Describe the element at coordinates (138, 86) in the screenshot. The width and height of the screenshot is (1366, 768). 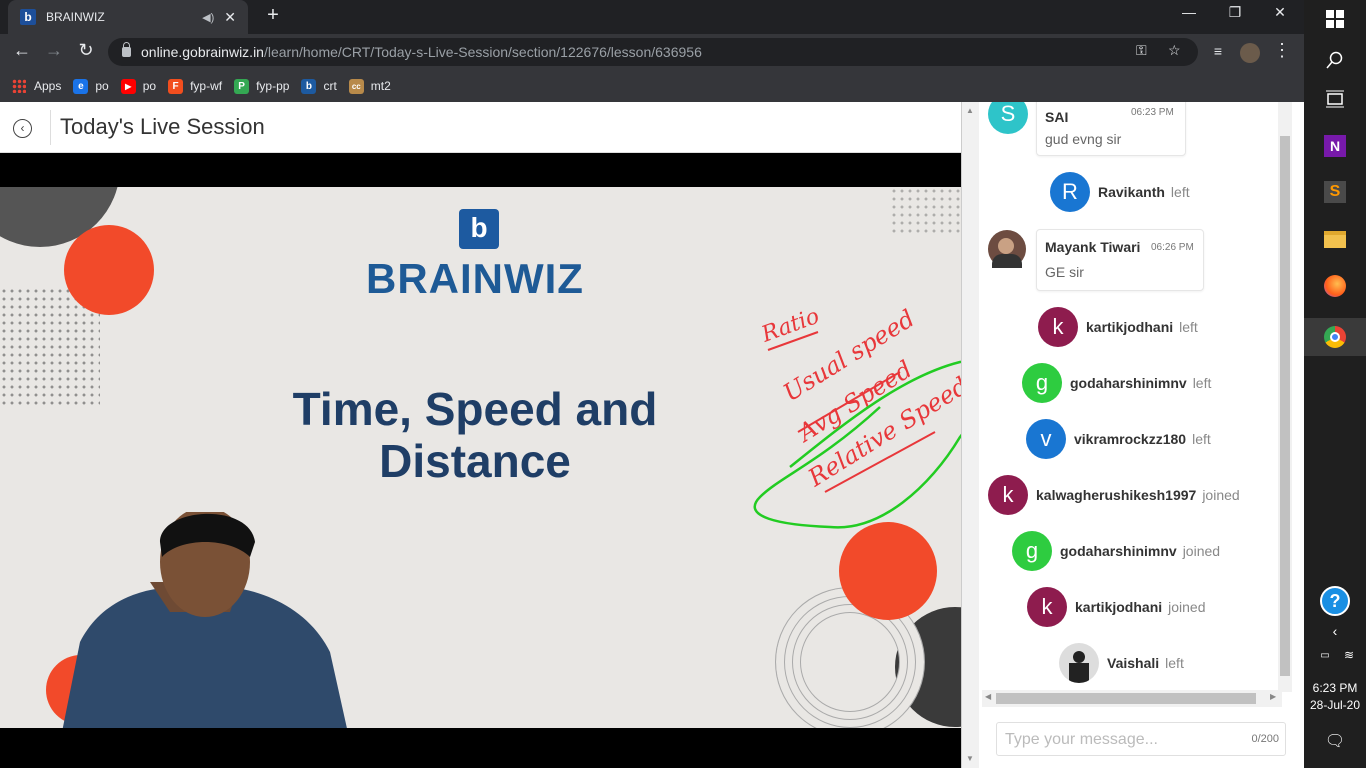
I see `bookmark-po-youtube: ▶ po` at that location.